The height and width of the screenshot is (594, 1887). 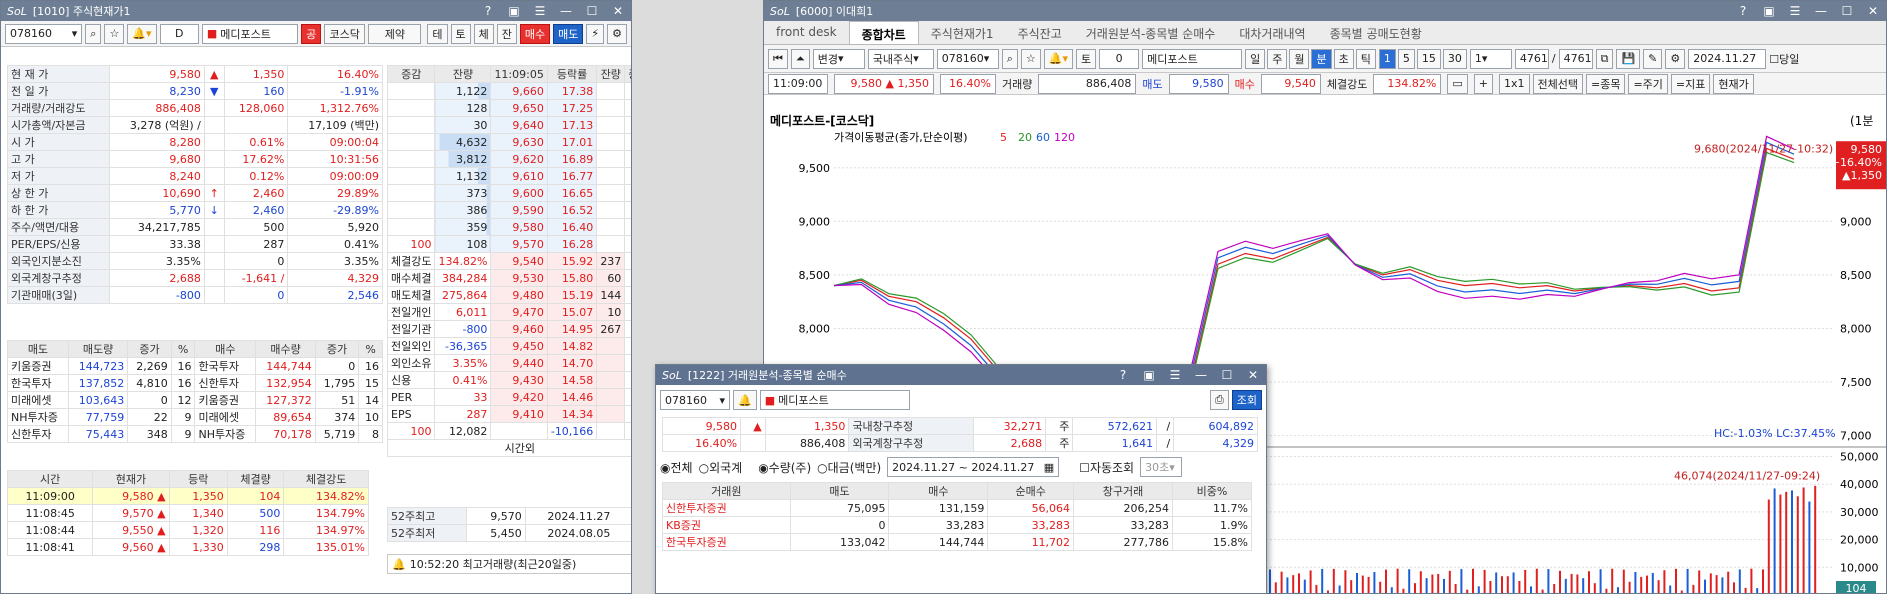 I want to click on sell-button: 매도, so click(x=568, y=33).